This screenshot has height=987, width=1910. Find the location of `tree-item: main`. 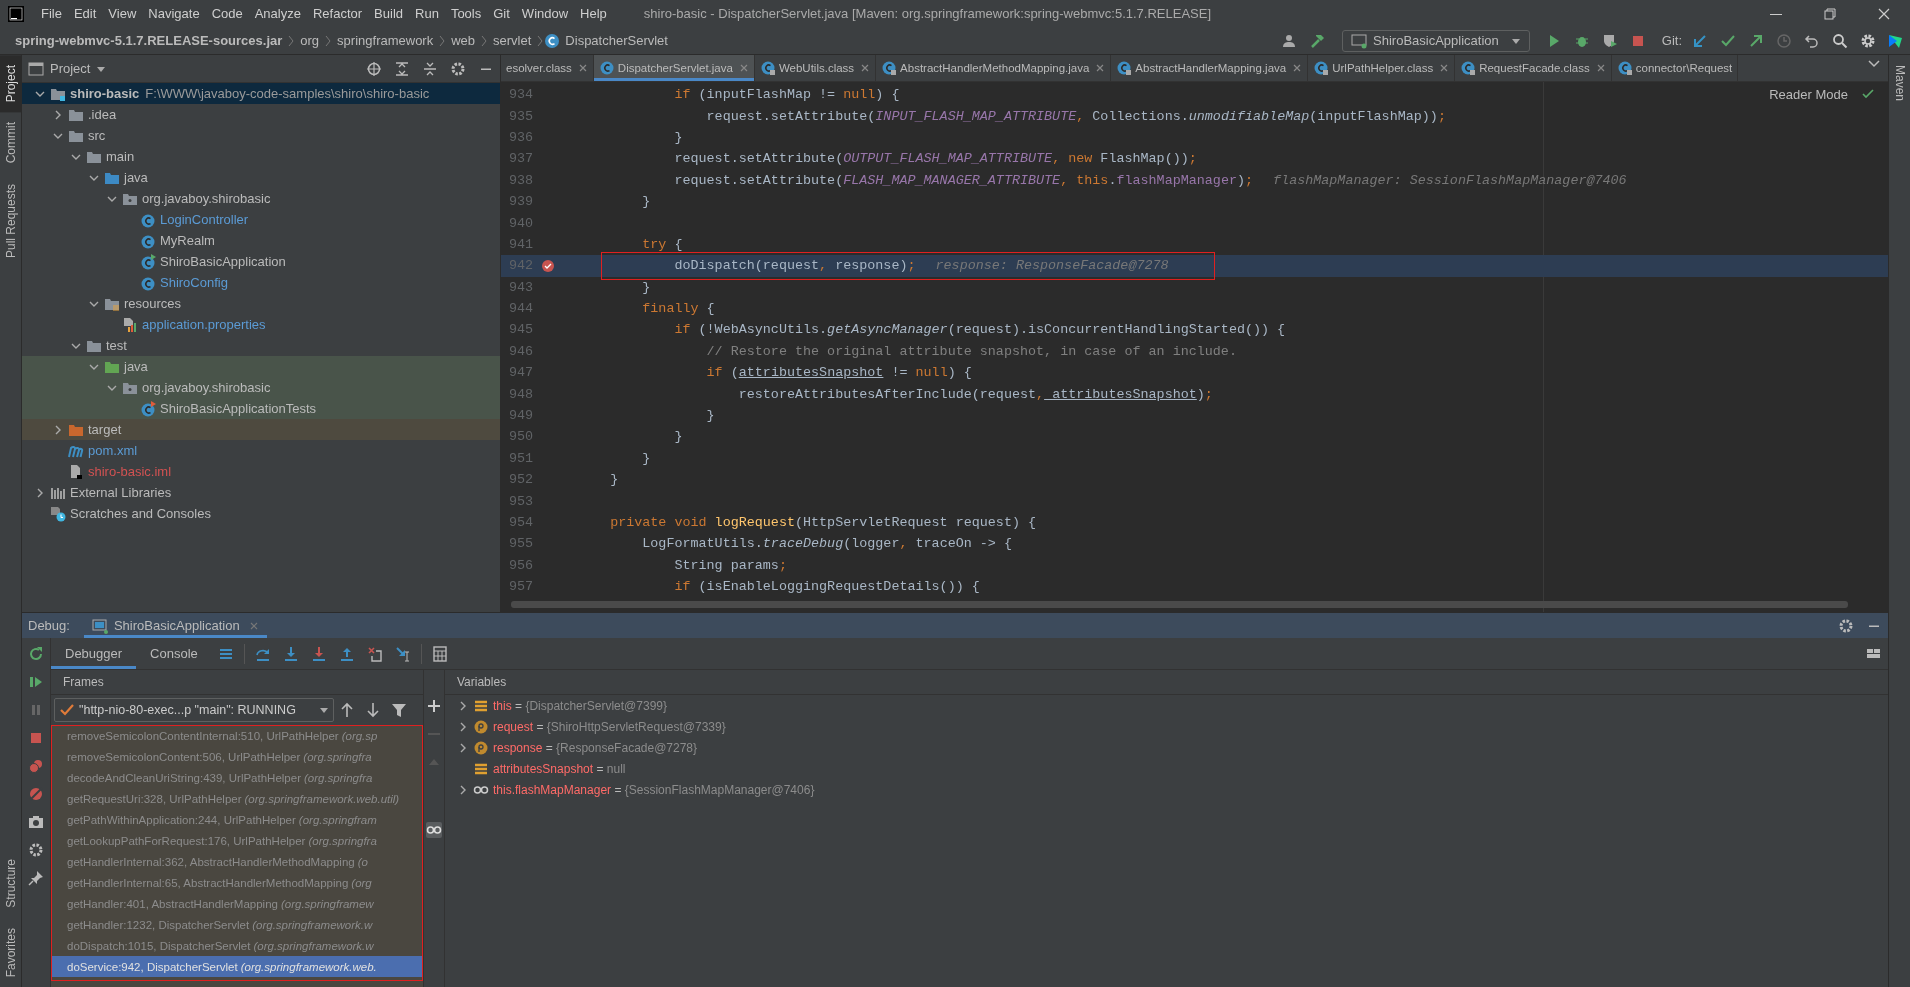

tree-item: main is located at coordinates (261, 156).